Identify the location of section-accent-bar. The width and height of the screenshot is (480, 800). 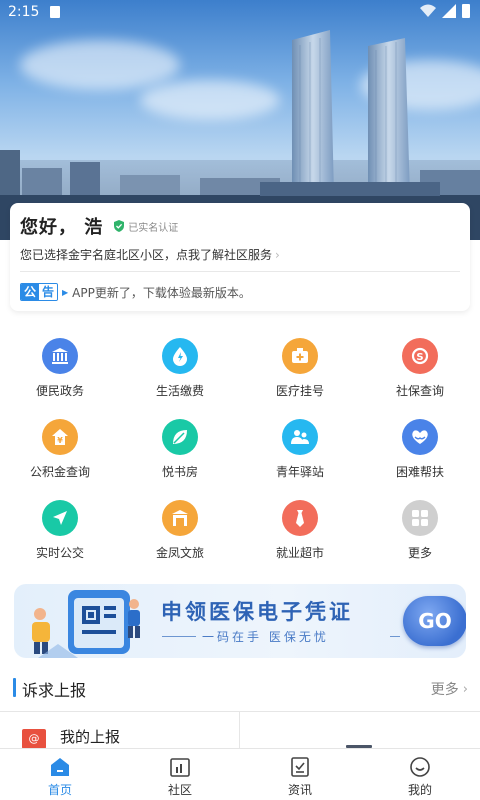
(14, 687).